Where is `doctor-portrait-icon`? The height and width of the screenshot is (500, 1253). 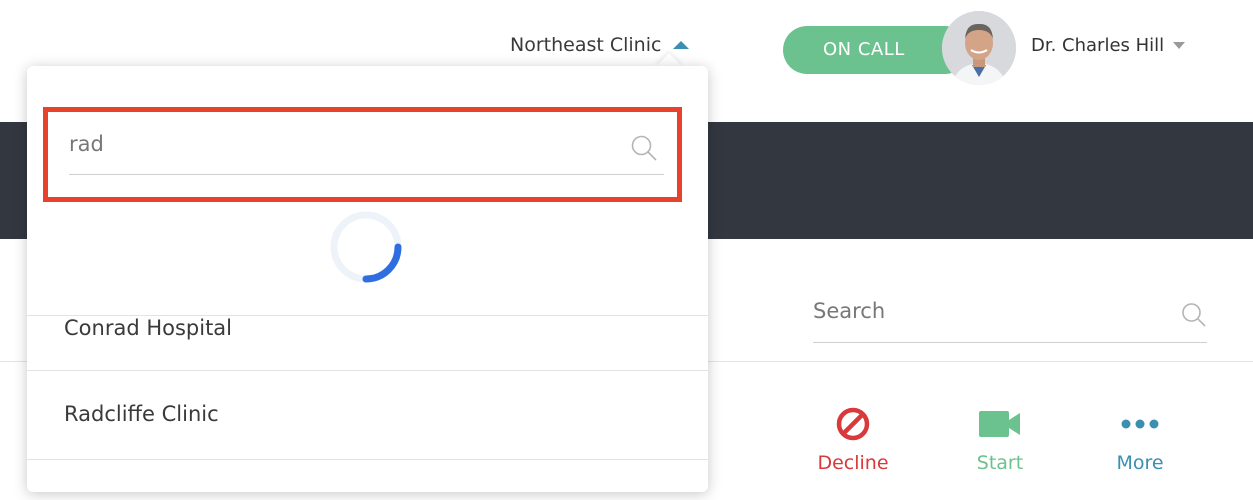
doctor-portrait-icon is located at coordinates (979, 48).